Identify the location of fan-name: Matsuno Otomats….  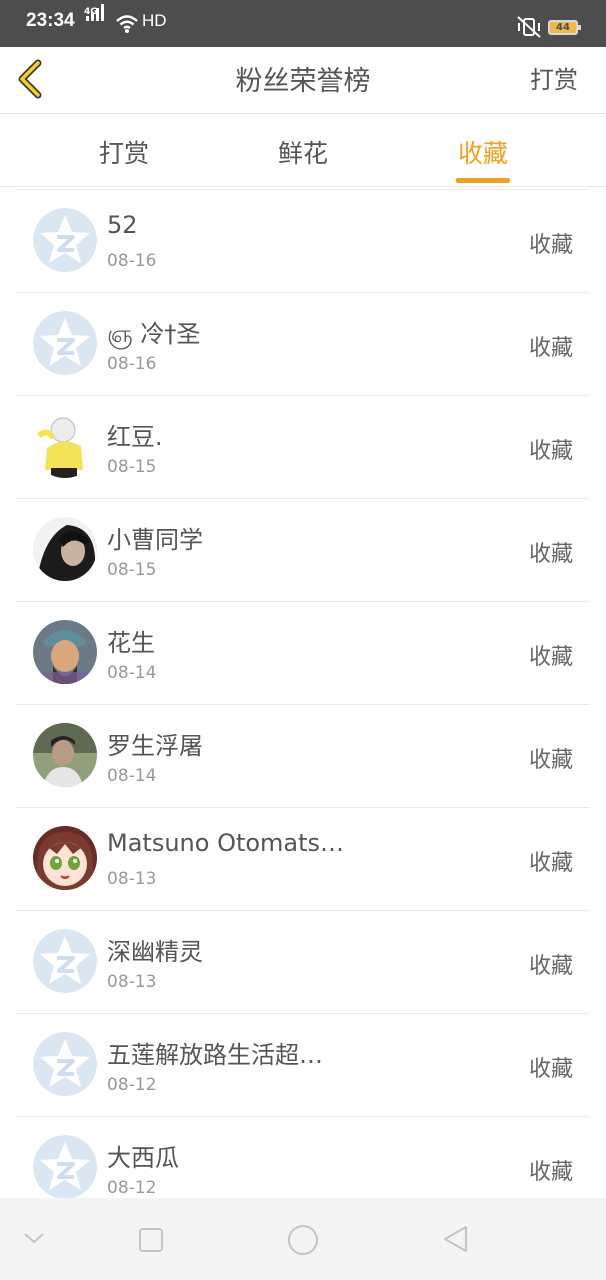
(226, 843).